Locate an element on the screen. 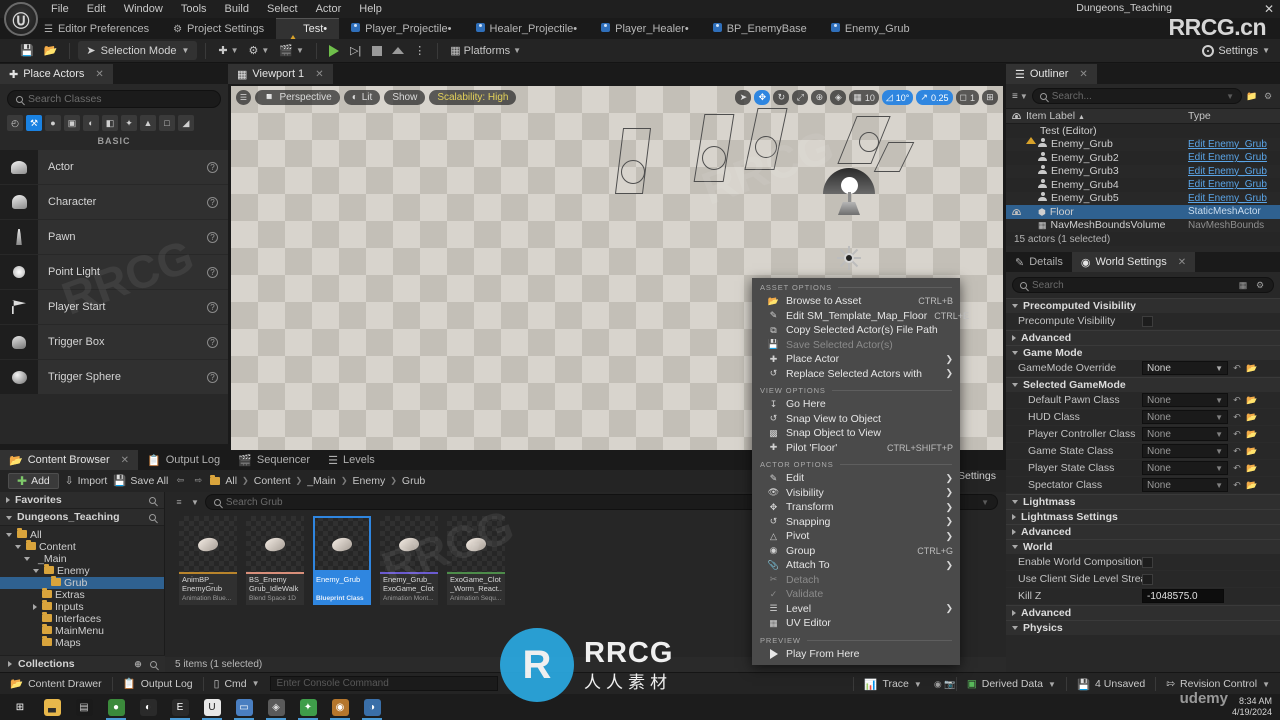 This screenshot has width=1280, height=720. context-item-replace-selected-actors-with: ↺ Replace Selected Actors with ❯ is located at coordinates (856, 374).